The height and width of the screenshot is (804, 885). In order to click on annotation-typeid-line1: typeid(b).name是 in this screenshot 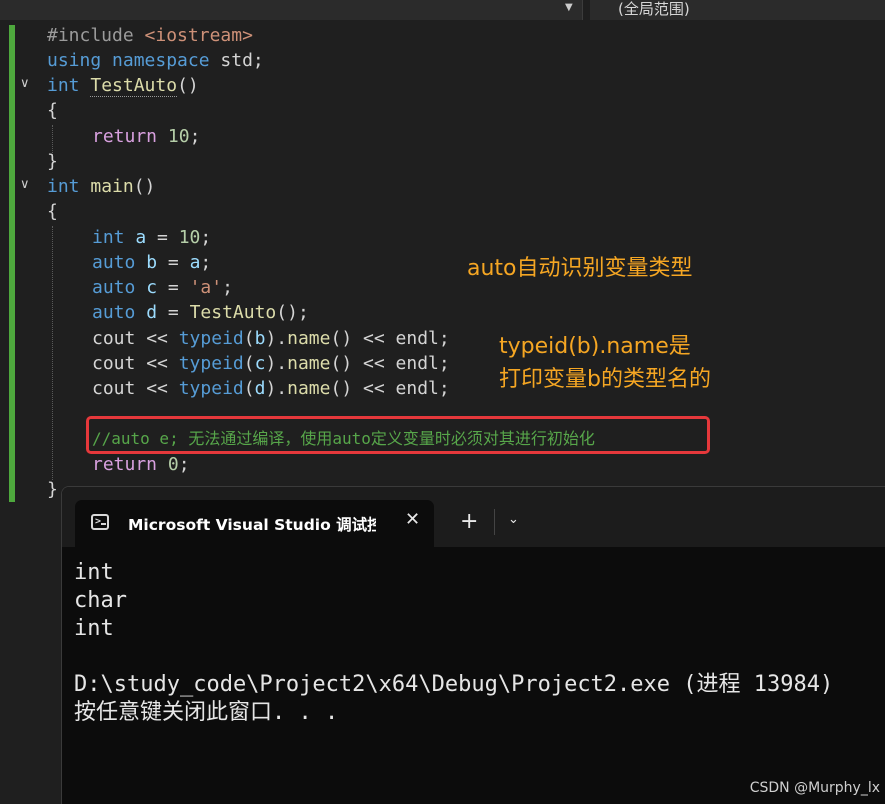, I will do `click(595, 346)`.